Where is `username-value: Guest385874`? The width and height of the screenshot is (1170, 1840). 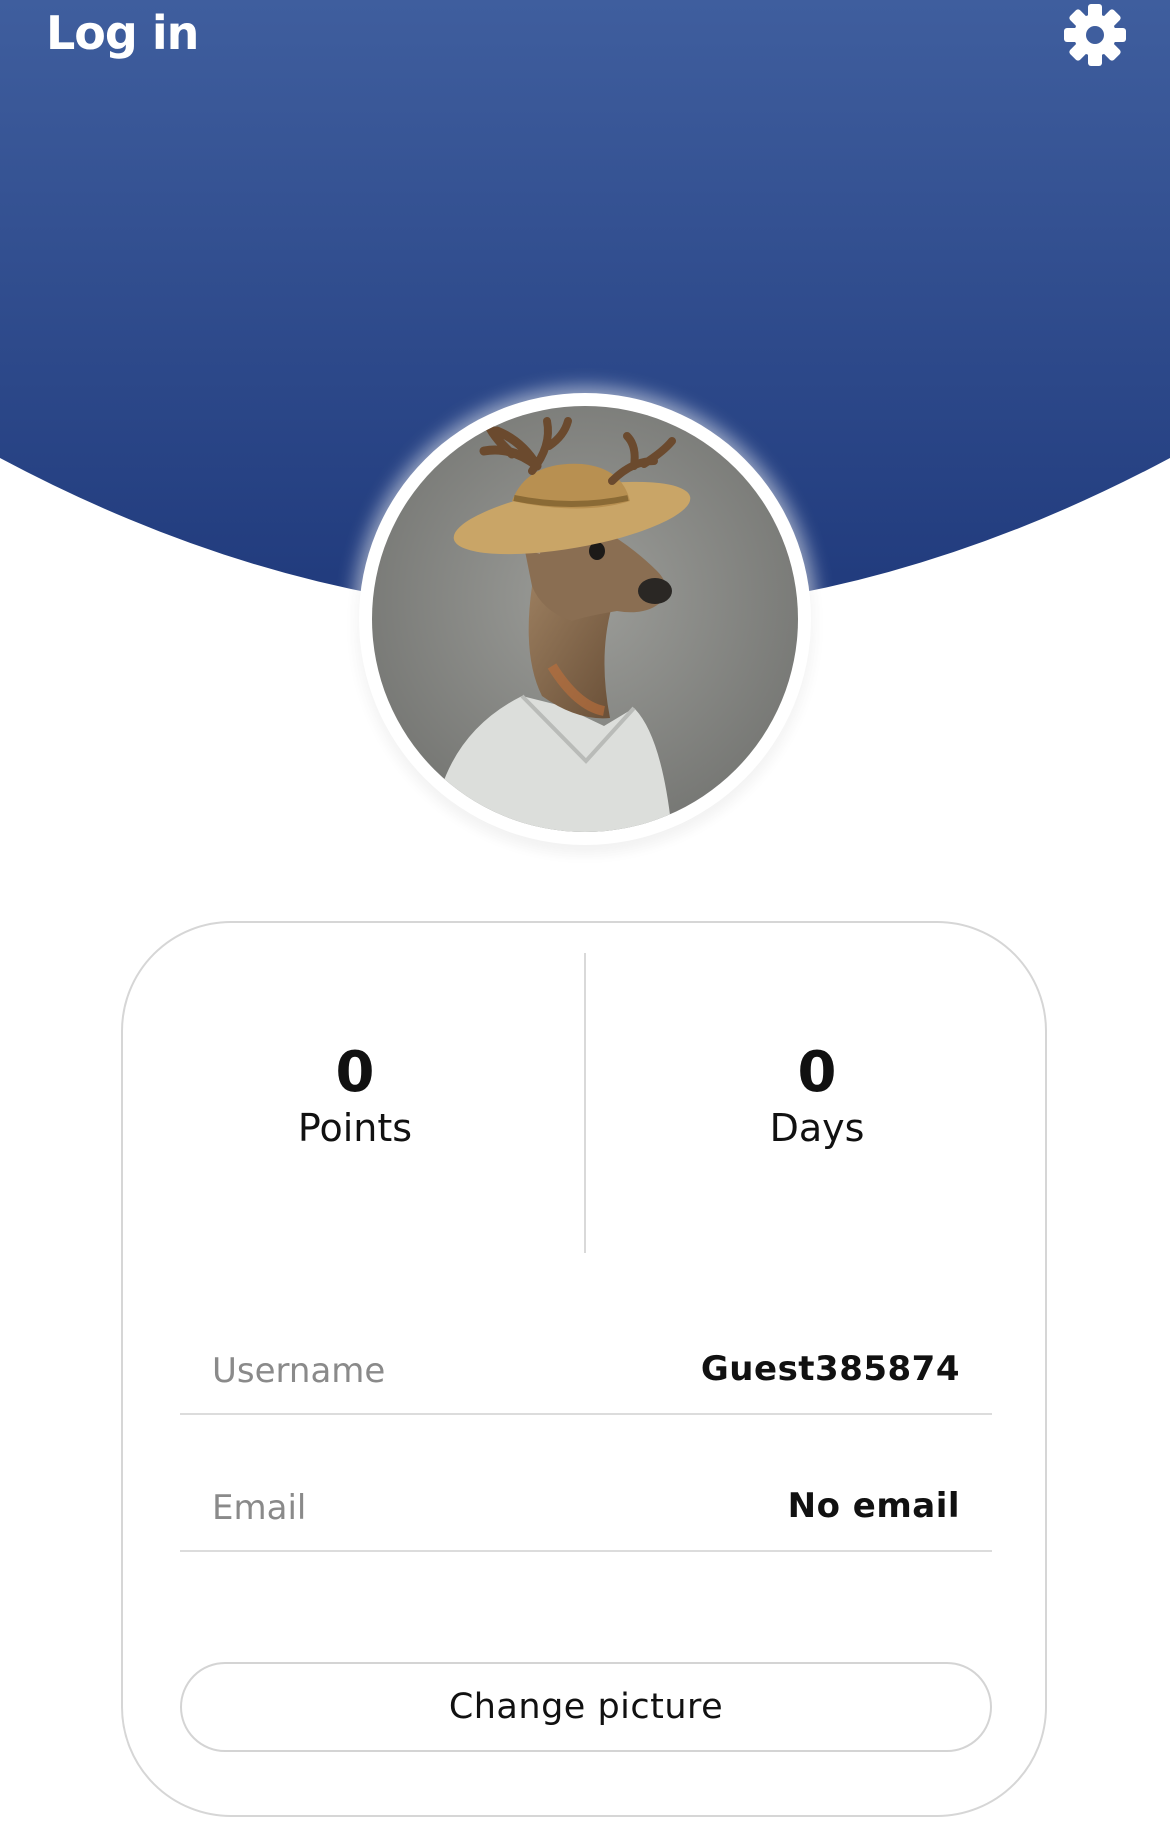 username-value: Guest385874 is located at coordinates (830, 1369).